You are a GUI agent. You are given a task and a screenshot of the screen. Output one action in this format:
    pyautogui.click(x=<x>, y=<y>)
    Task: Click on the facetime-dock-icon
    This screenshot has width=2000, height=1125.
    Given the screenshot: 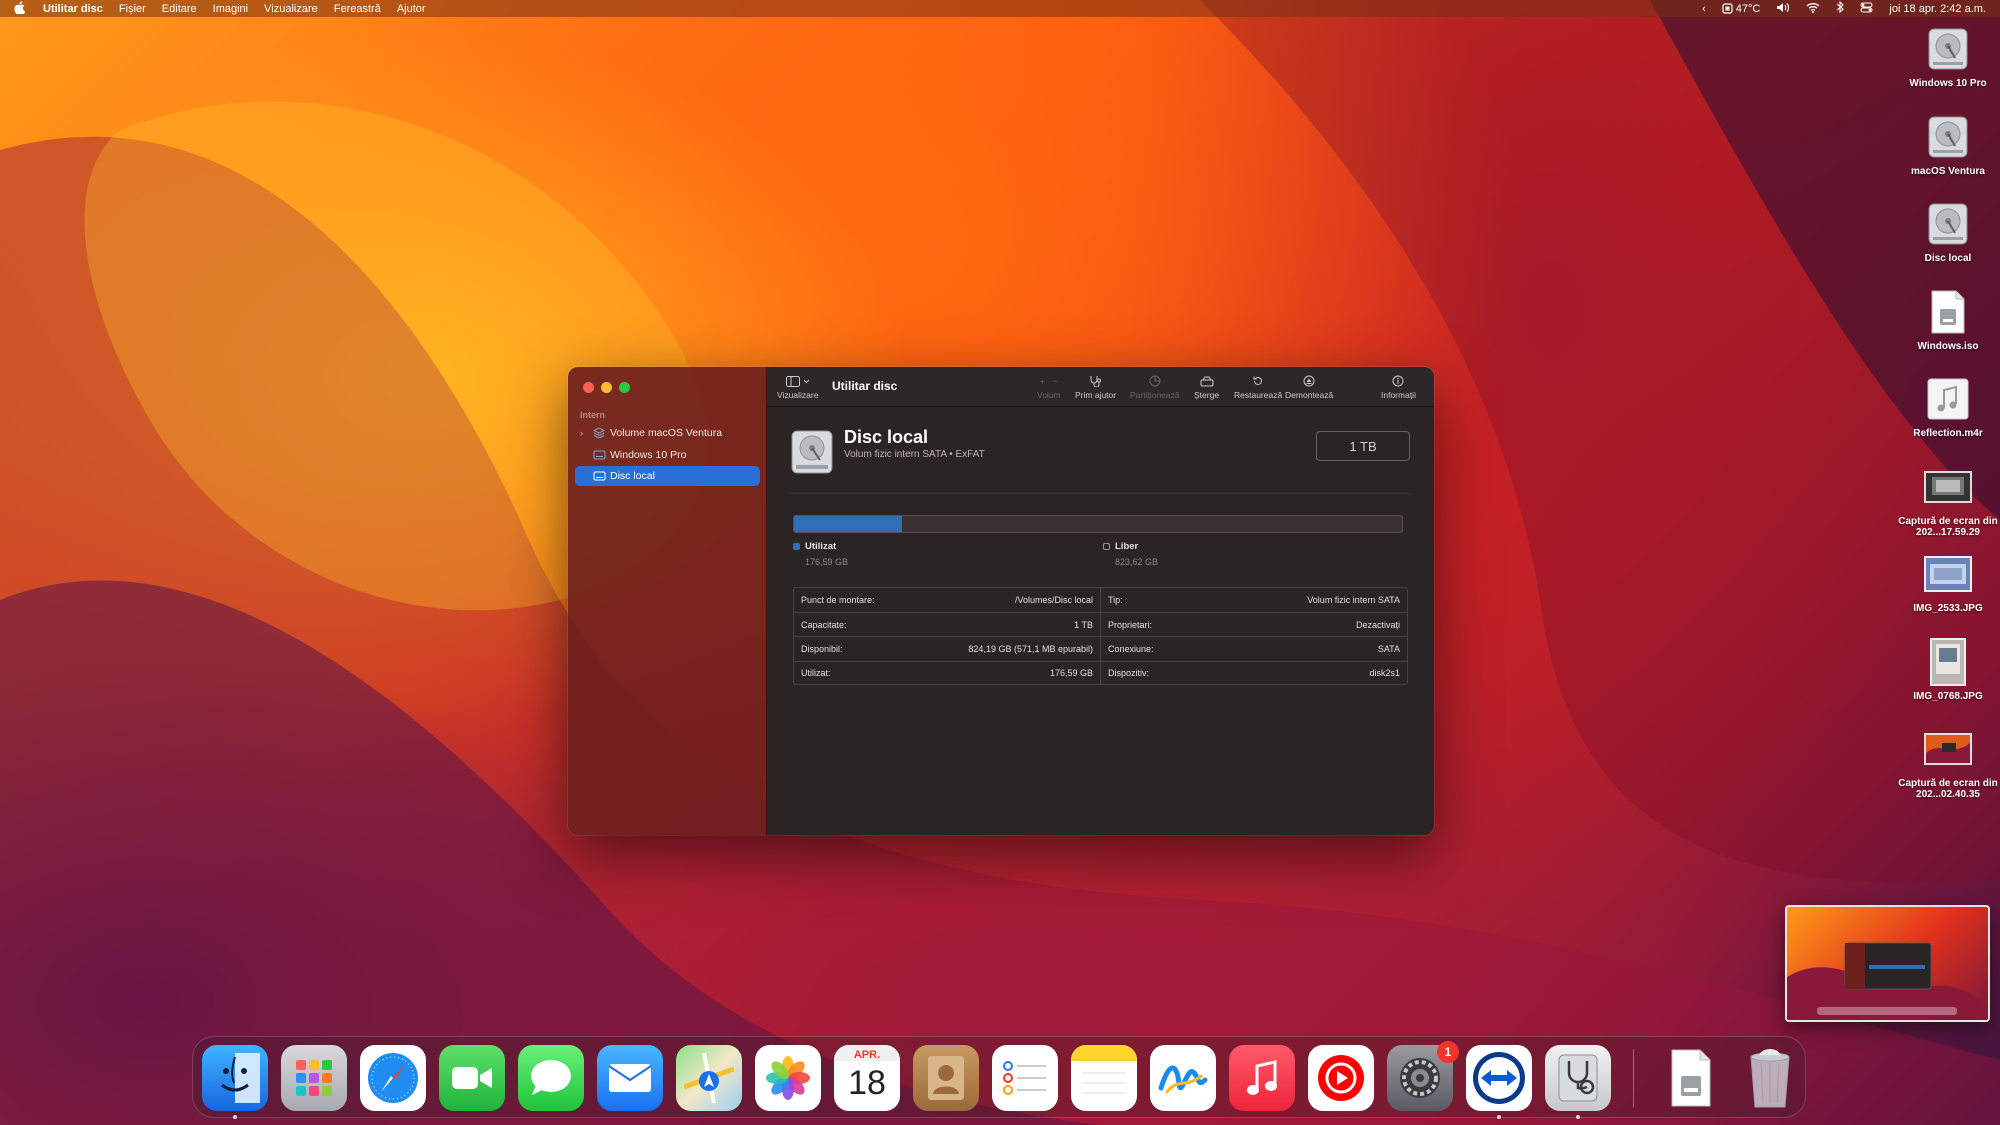 What is the action you would take?
    pyautogui.click(x=472, y=1078)
    